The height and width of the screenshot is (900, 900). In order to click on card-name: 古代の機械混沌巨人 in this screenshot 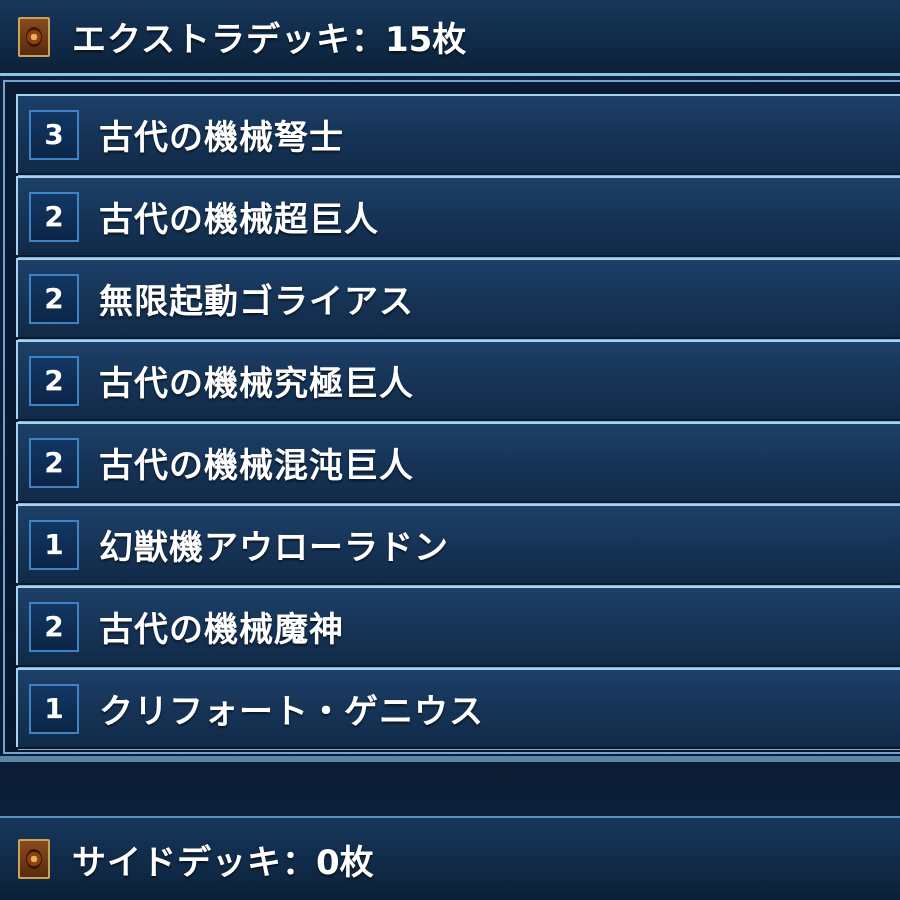, I will do `click(256, 466)`.